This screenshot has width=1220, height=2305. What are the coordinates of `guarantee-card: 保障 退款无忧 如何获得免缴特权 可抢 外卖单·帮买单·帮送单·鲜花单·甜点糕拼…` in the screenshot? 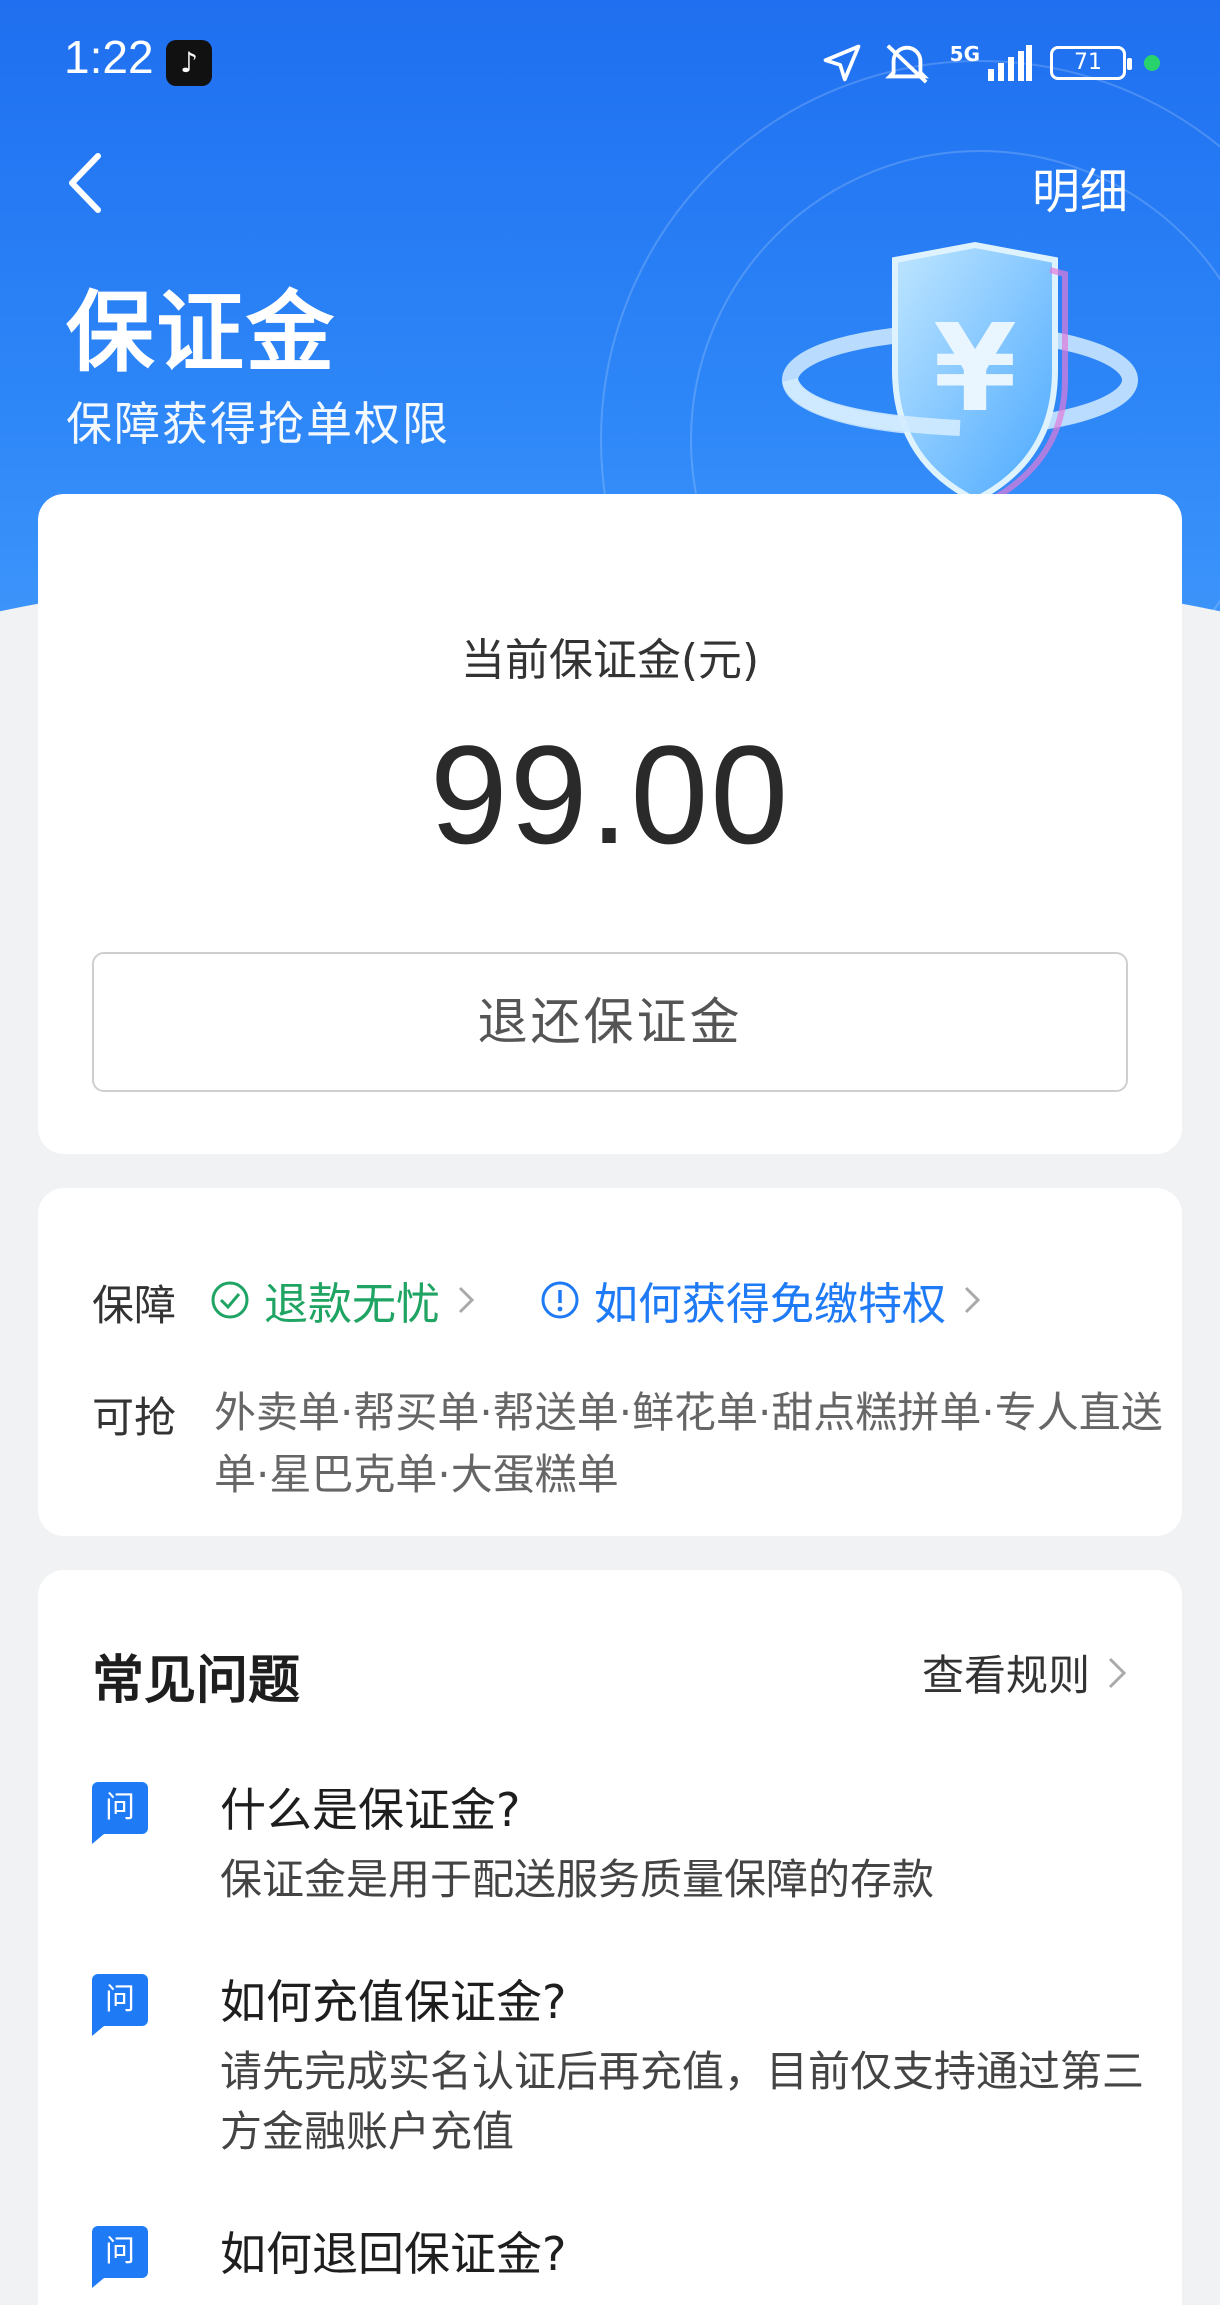 It's located at (610, 1362).